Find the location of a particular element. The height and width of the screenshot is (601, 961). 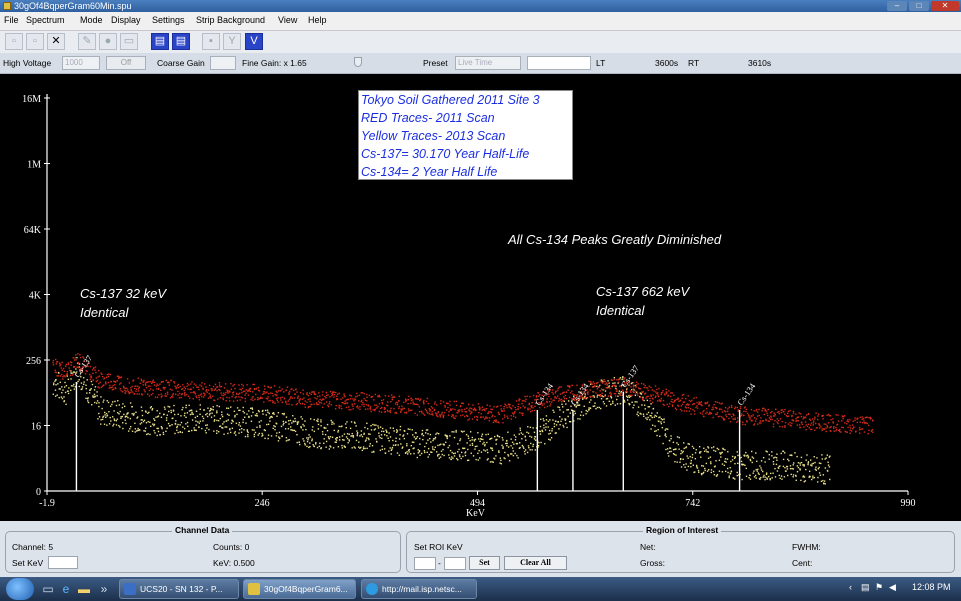

edit-icon: ✎ is located at coordinates (87, 41).